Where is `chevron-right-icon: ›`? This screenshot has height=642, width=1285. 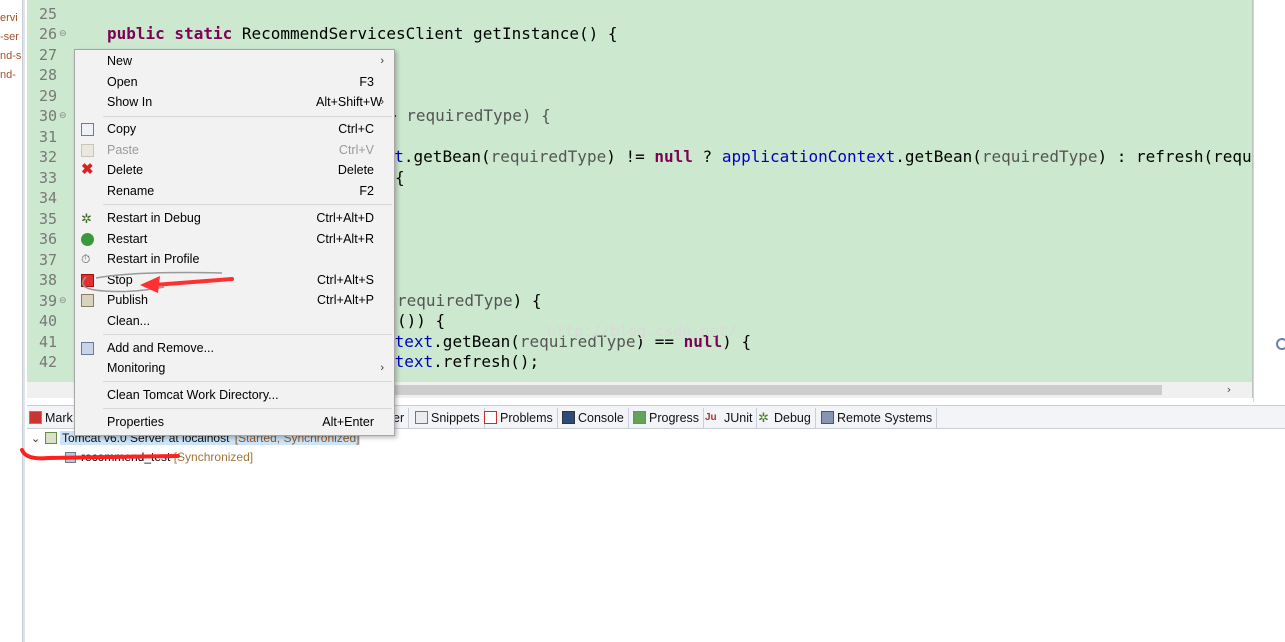 chevron-right-icon: › is located at coordinates (1229, 390).